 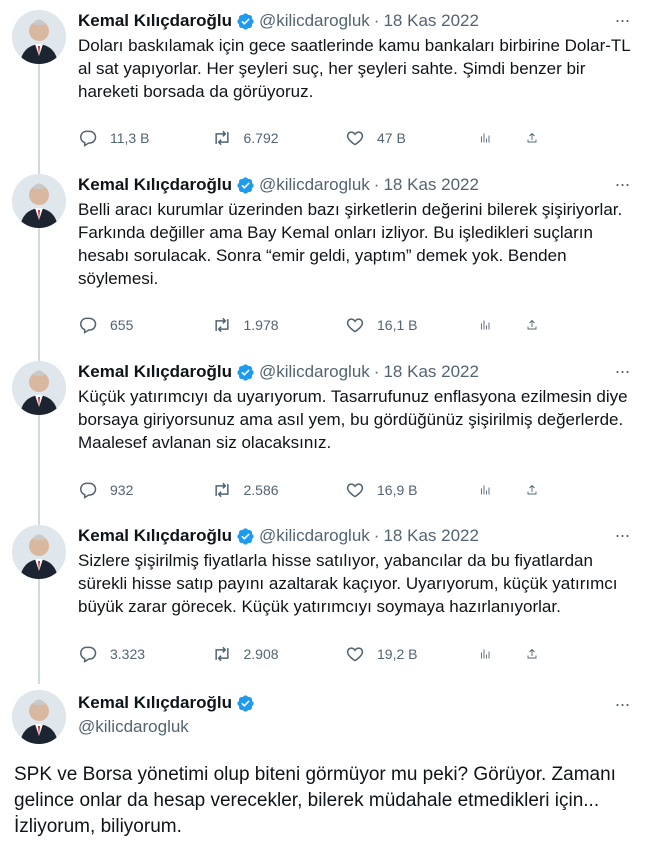 I want to click on tweet-header: Kemal Kılıçdaroğlu, so click(x=166, y=703).